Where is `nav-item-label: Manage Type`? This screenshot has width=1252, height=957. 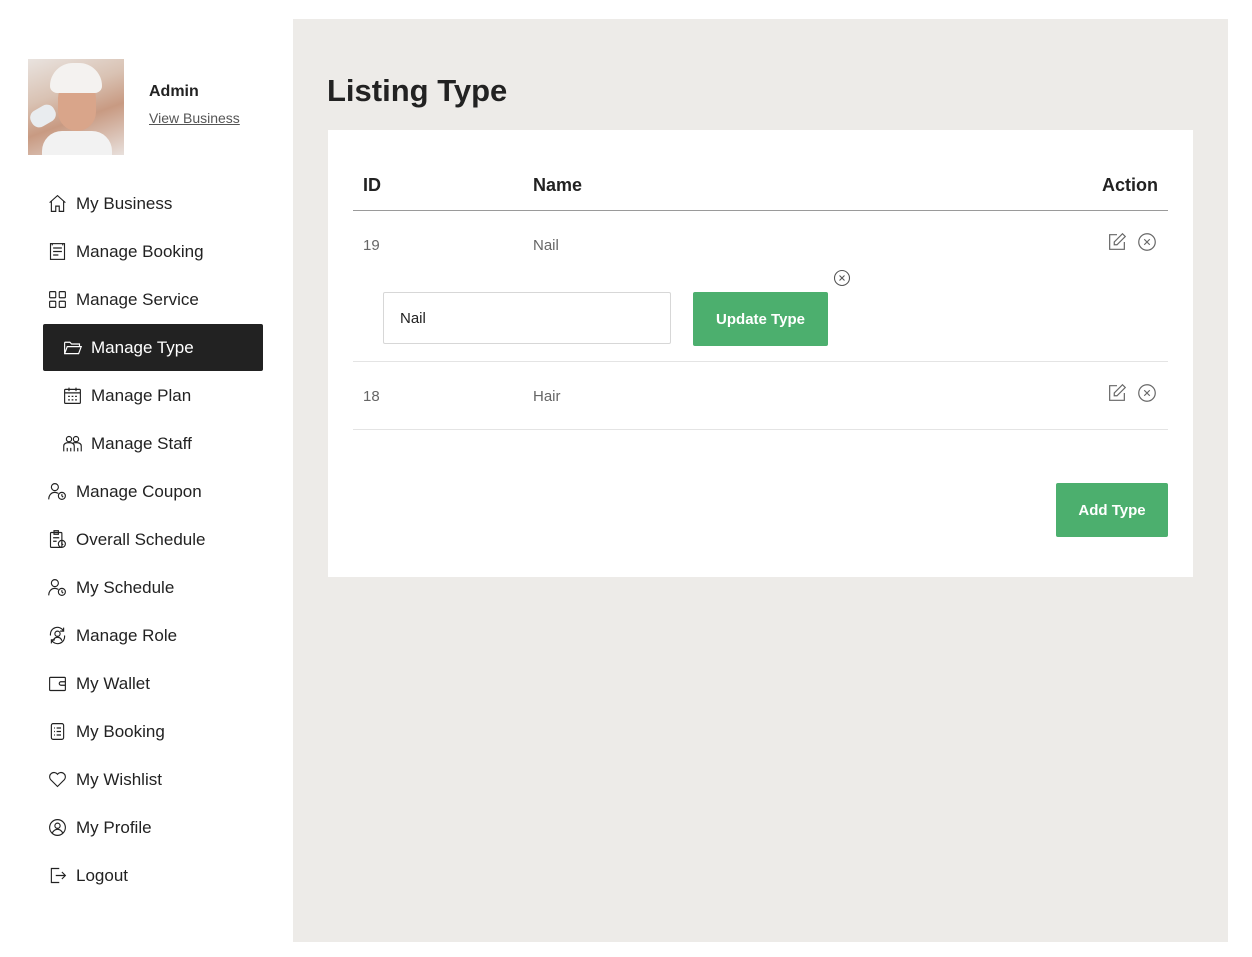 nav-item-label: Manage Type is located at coordinates (142, 347).